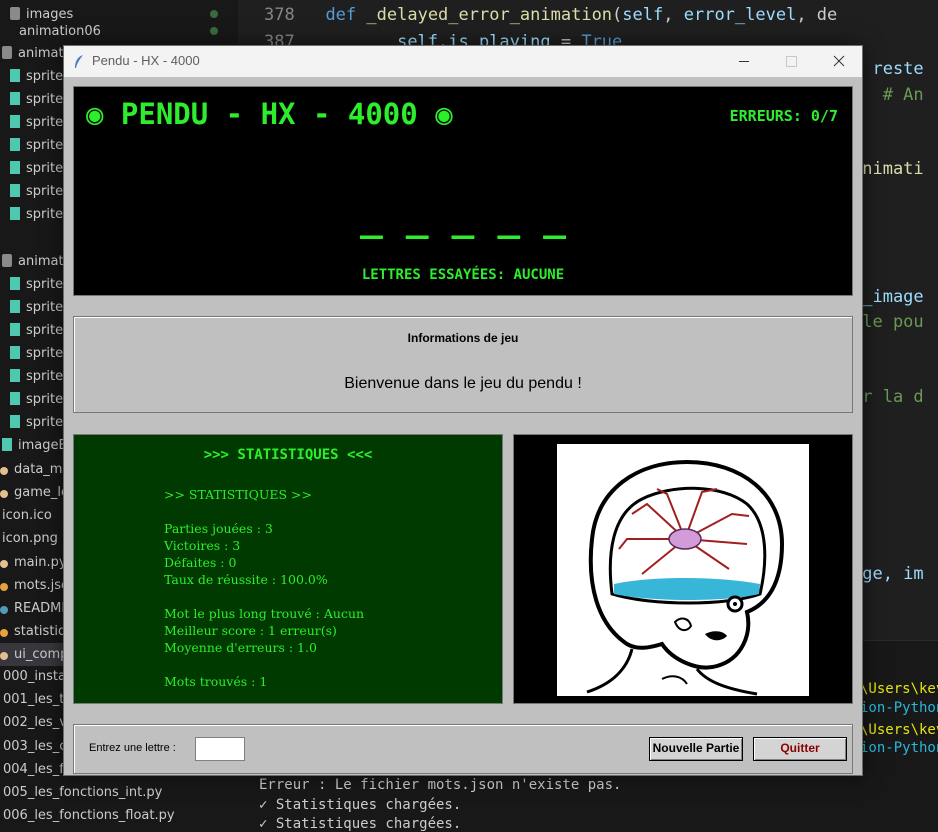  I want to click on explorer-item: 005_les_fonctions_int.py, so click(82, 792).